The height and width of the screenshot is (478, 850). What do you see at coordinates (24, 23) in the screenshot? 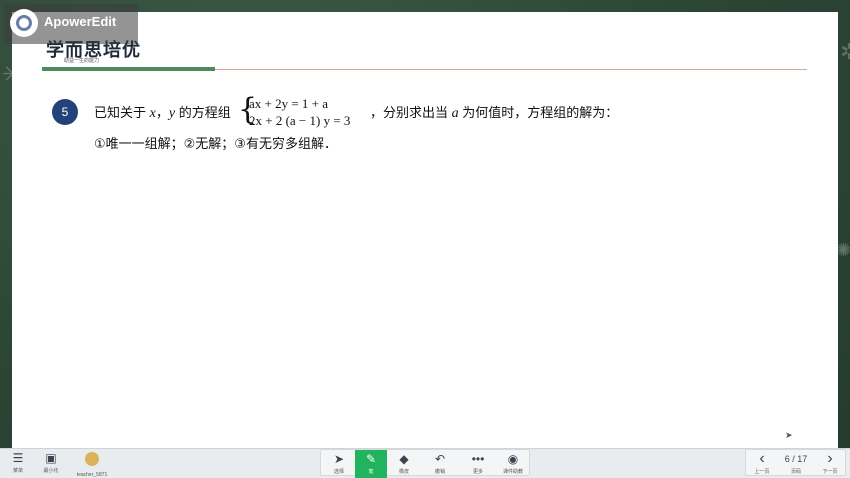
I see `film-reel-icon` at bounding box center [24, 23].